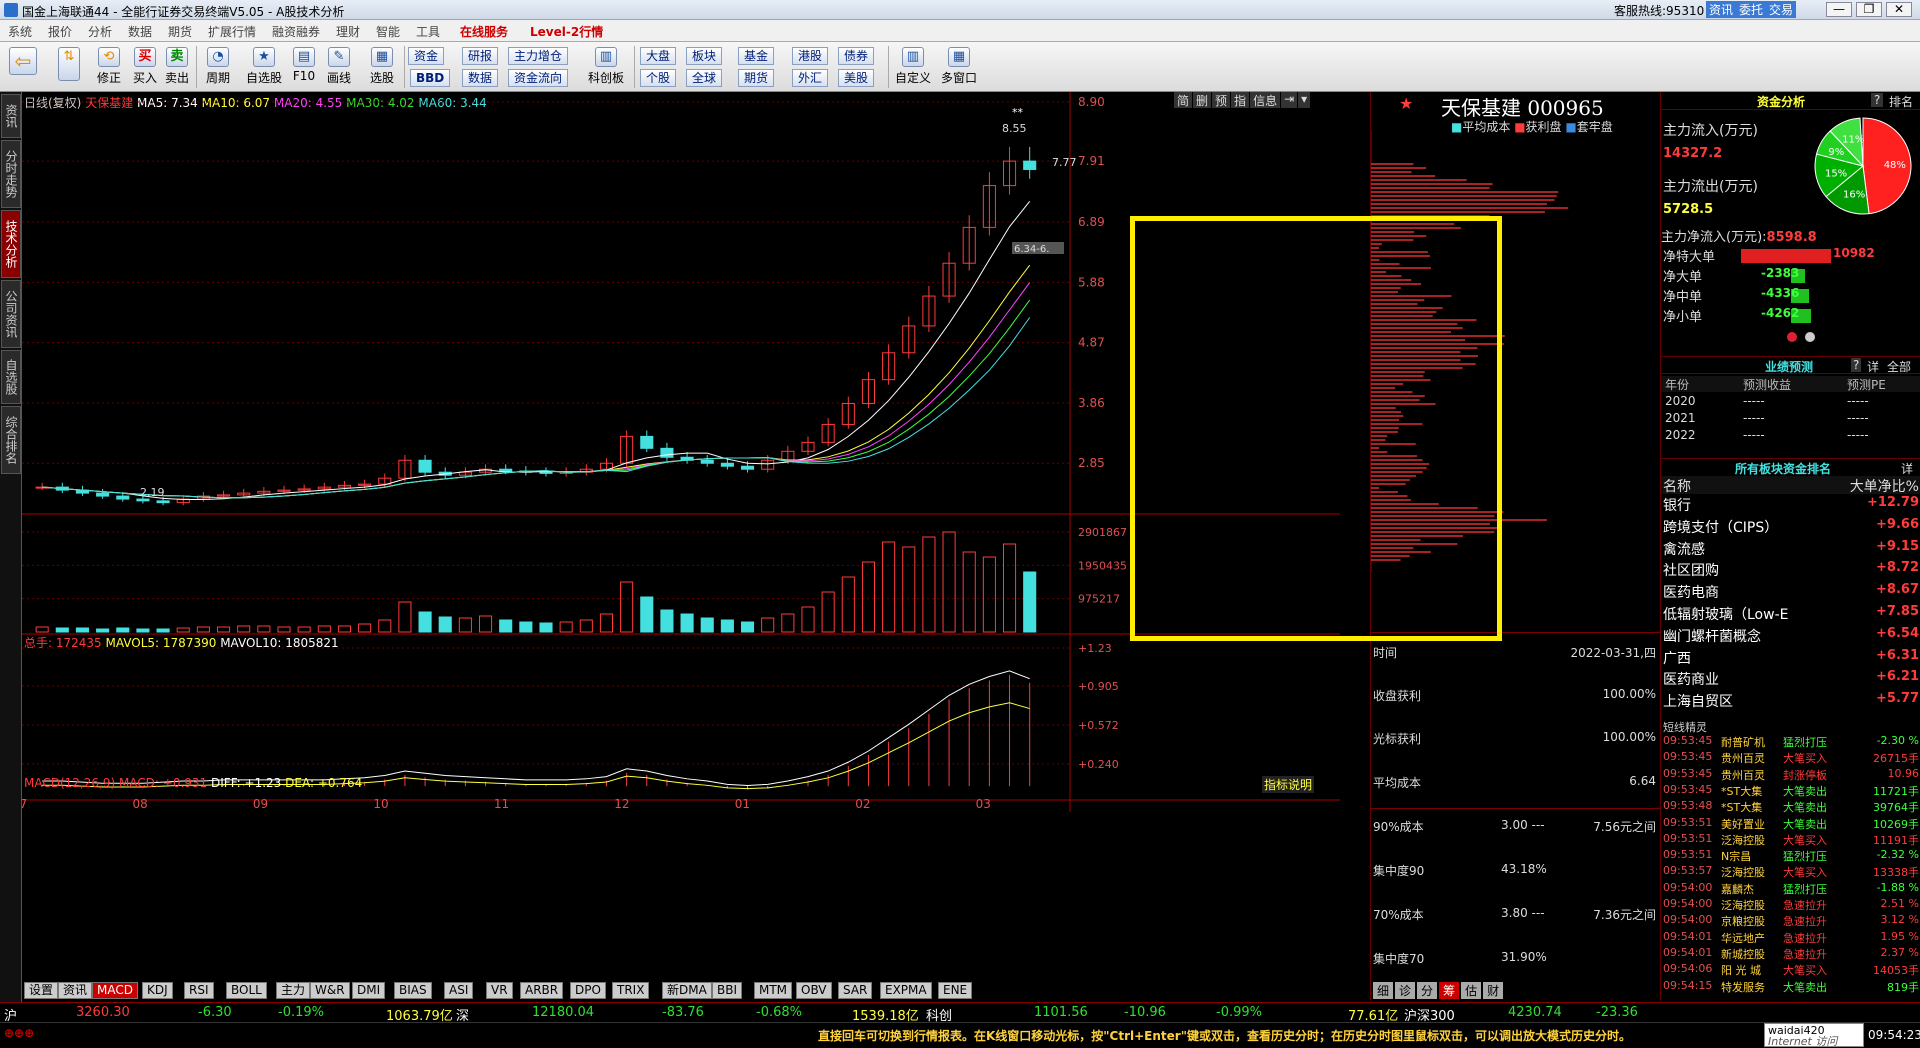 The height and width of the screenshot is (1048, 1920). Describe the element at coordinates (296, 31) in the screenshot. I see `menu-margin: 融资融券` at that location.